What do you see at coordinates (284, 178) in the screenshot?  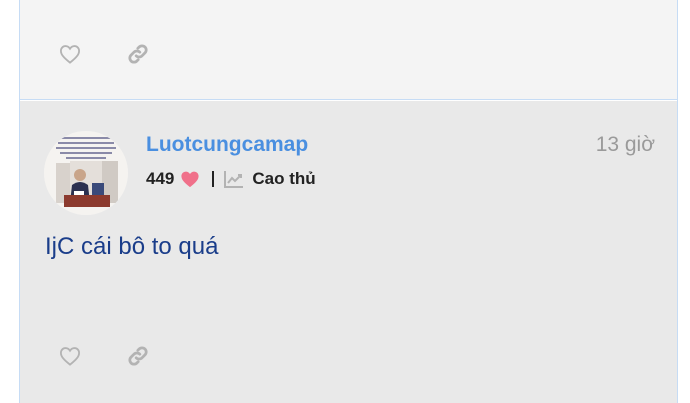 I see `user-rank: Cao thủ` at bounding box center [284, 178].